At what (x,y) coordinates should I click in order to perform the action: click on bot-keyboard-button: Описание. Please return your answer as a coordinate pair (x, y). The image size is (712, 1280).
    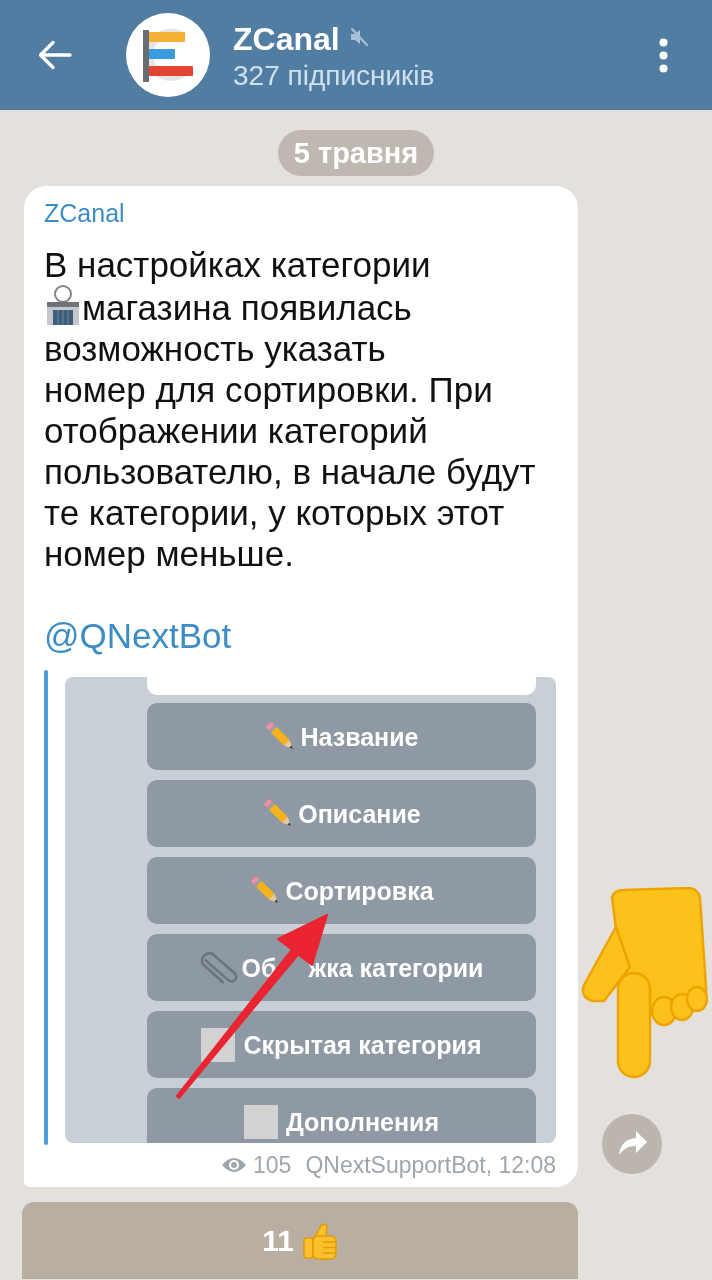
    Looking at the image, I should click on (341, 813).